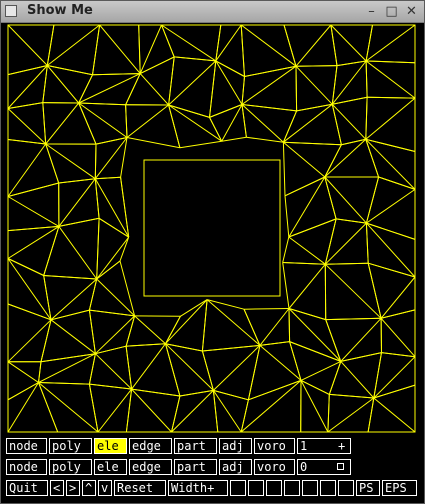 Image resolution: width=425 pixels, height=504 pixels. Describe the element at coordinates (89, 488) in the screenshot. I see `pan-up-button: ^` at that location.